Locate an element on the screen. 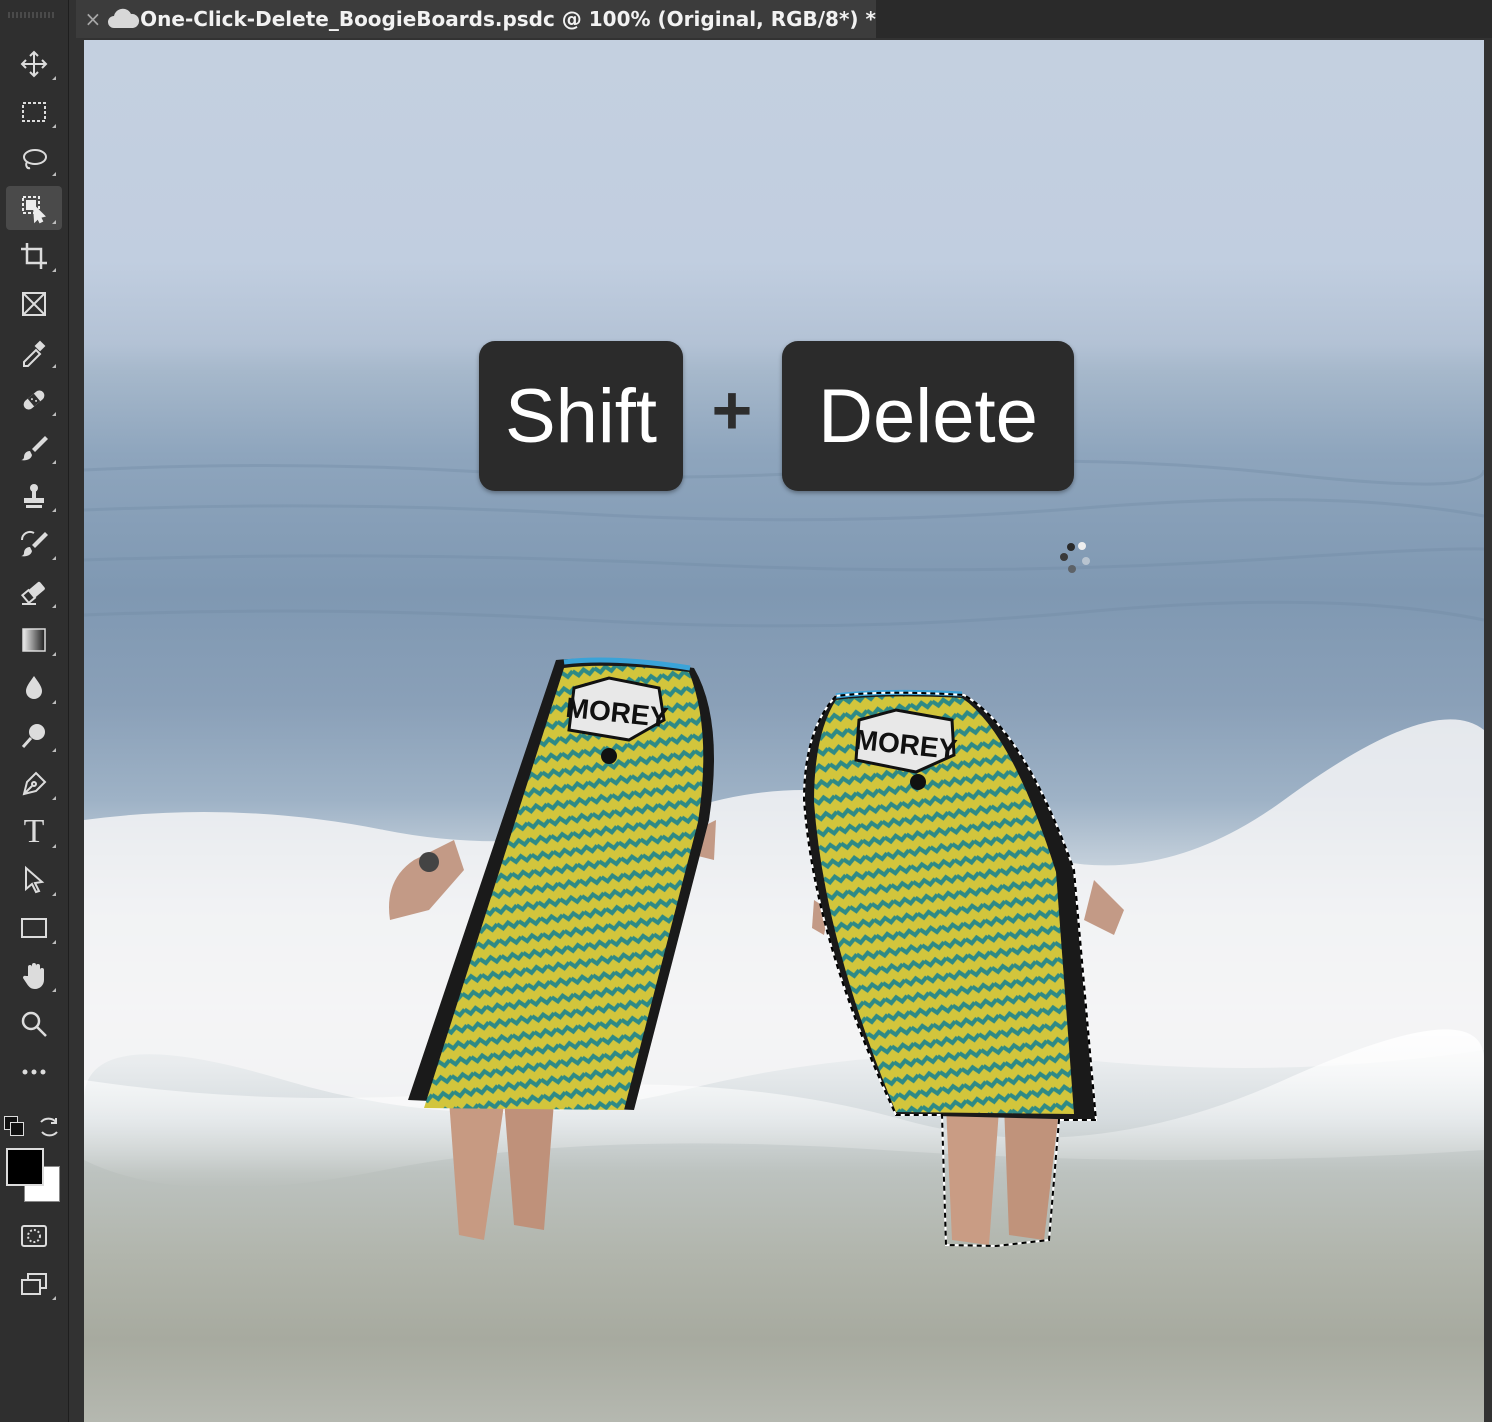 The width and height of the screenshot is (1492, 1422). move-tool is located at coordinates (34, 64).